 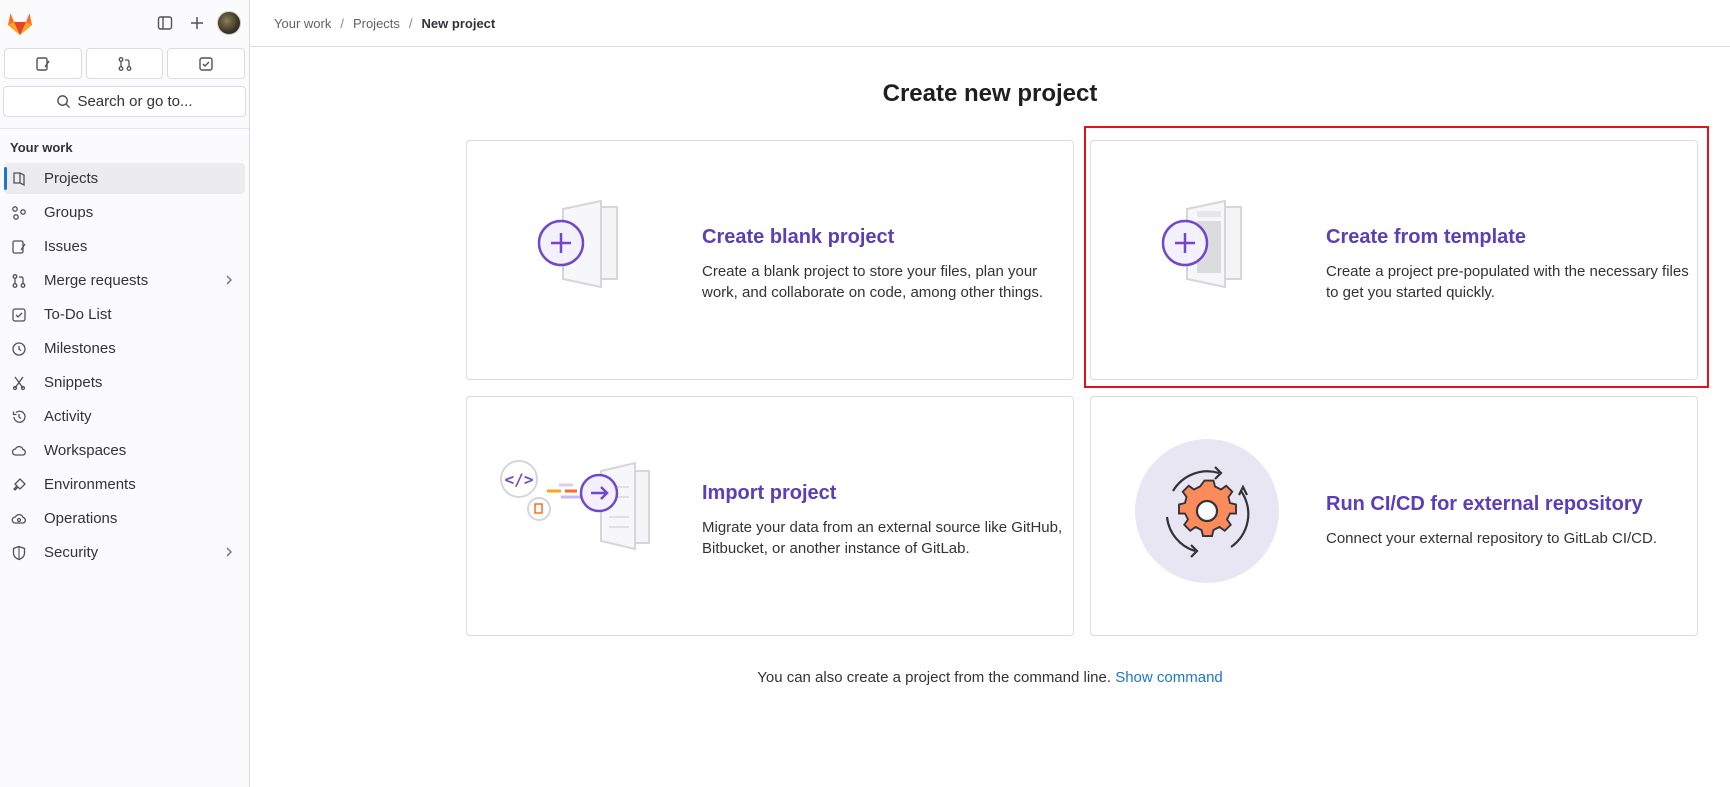 I want to click on highlight-box, so click(x=1396, y=257).